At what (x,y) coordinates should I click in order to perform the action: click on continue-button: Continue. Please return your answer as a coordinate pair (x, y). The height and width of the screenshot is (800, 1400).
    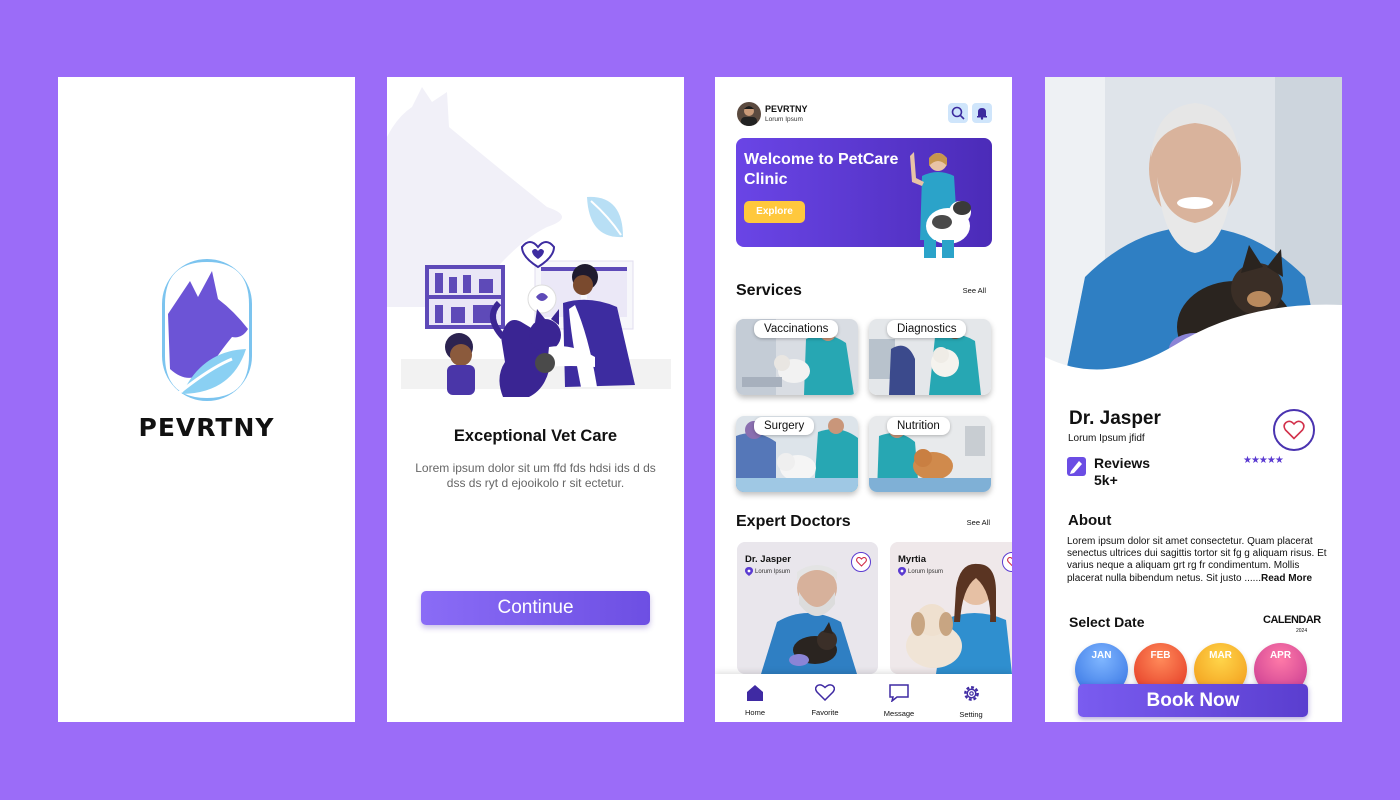
    Looking at the image, I should click on (535, 608).